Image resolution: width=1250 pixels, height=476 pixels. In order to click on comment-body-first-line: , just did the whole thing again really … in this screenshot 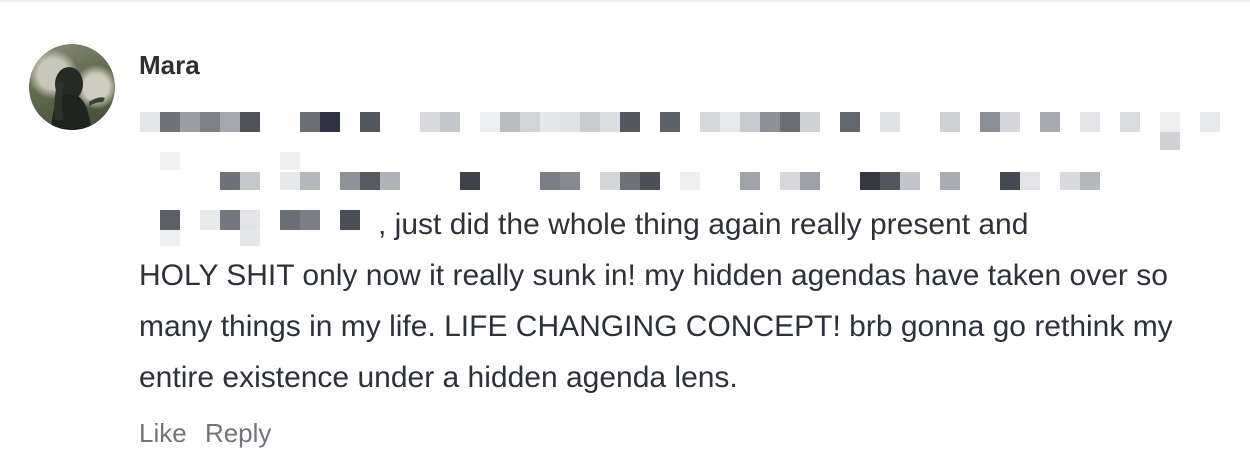, I will do `click(703, 224)`.